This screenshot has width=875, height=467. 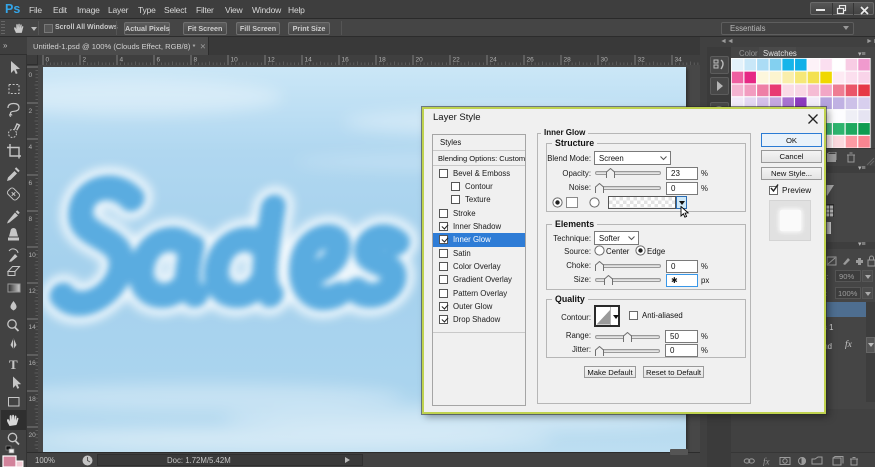 I want to click on svg-text: 26, so click(x=531, y=60).